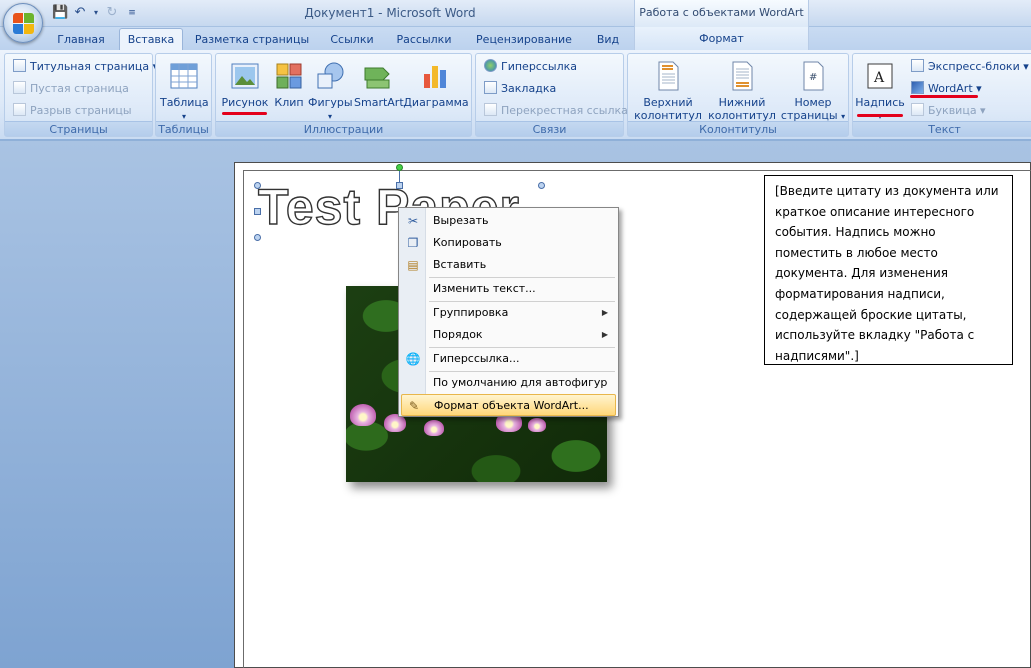 The width and height of the screenshot is (1031, 668). I want to click on page-number-icon: #, so click(813, 76).